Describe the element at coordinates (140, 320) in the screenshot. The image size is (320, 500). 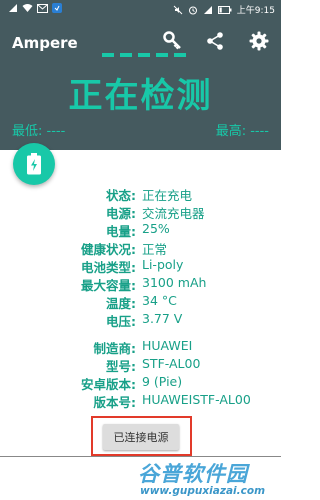
I see `info-row-voltage: 电压: 3.77 V` at that location.